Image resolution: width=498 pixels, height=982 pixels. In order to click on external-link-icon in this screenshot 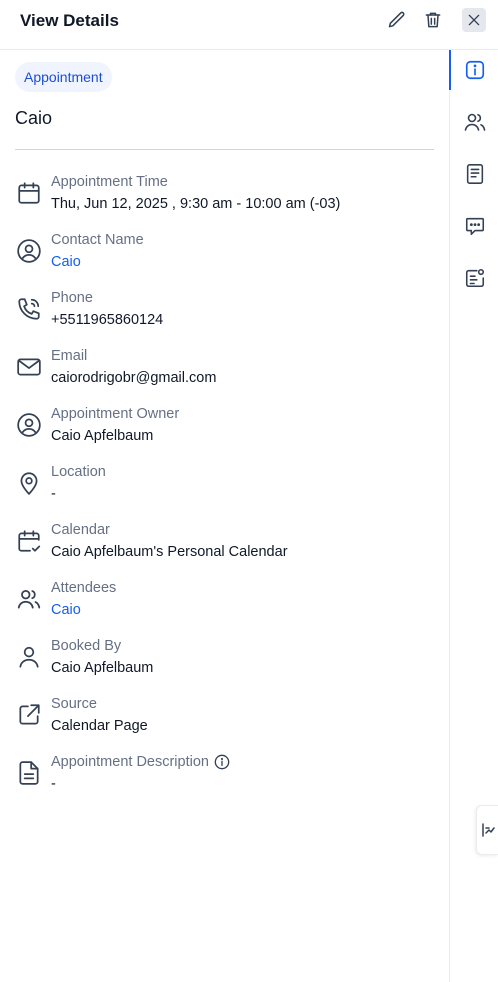, I will do `click(29, 715)`.